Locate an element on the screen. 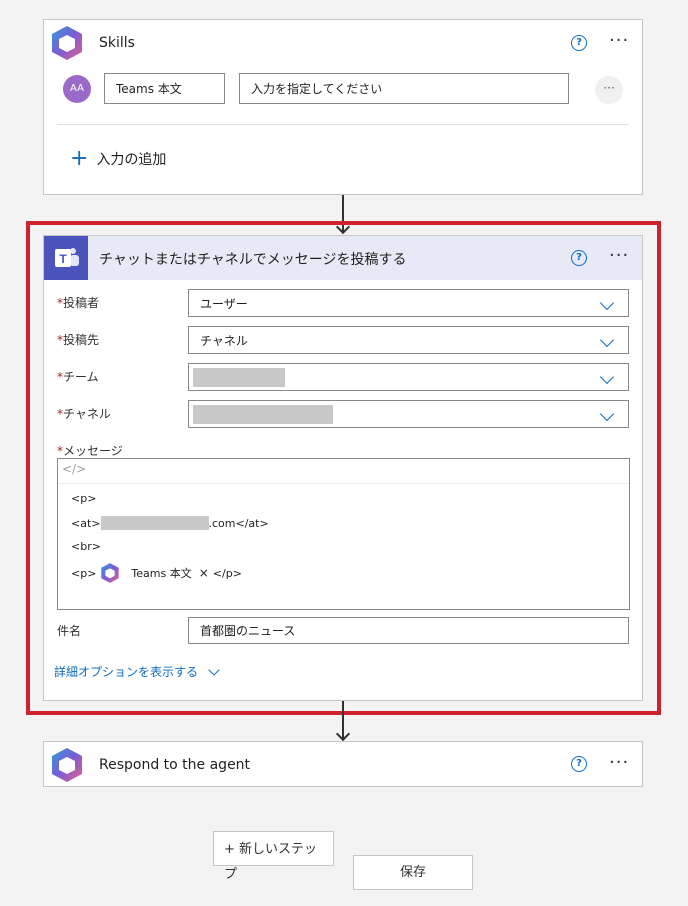  message-line: <at> .com</at> is located at coordinates (170, 523).